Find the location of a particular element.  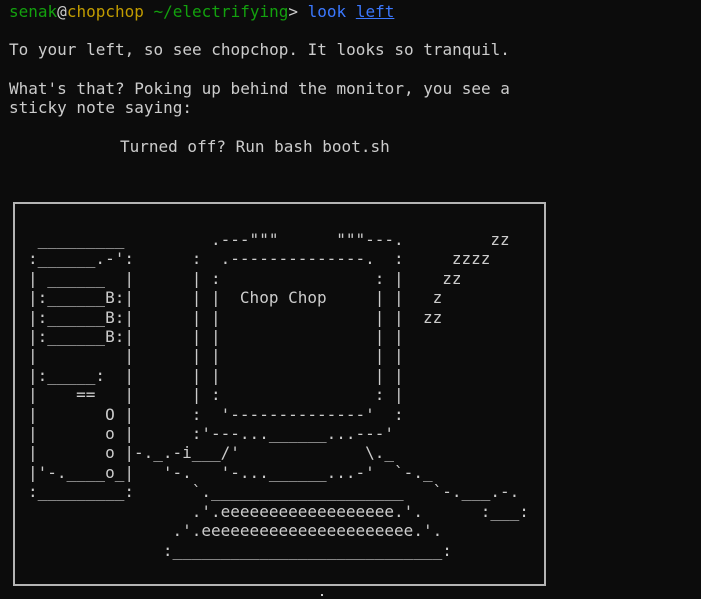

prompt-user: senak is located at coordinates (33, 11).